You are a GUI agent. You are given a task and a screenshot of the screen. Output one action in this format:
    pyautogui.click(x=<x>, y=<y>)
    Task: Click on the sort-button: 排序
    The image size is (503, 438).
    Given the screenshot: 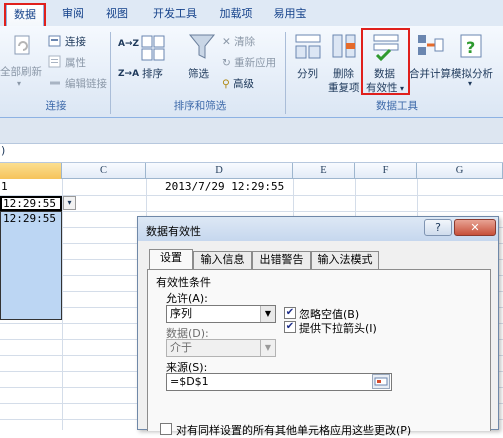 What is the action you would take?
    pyautogui.click(x=152, y=73)
    